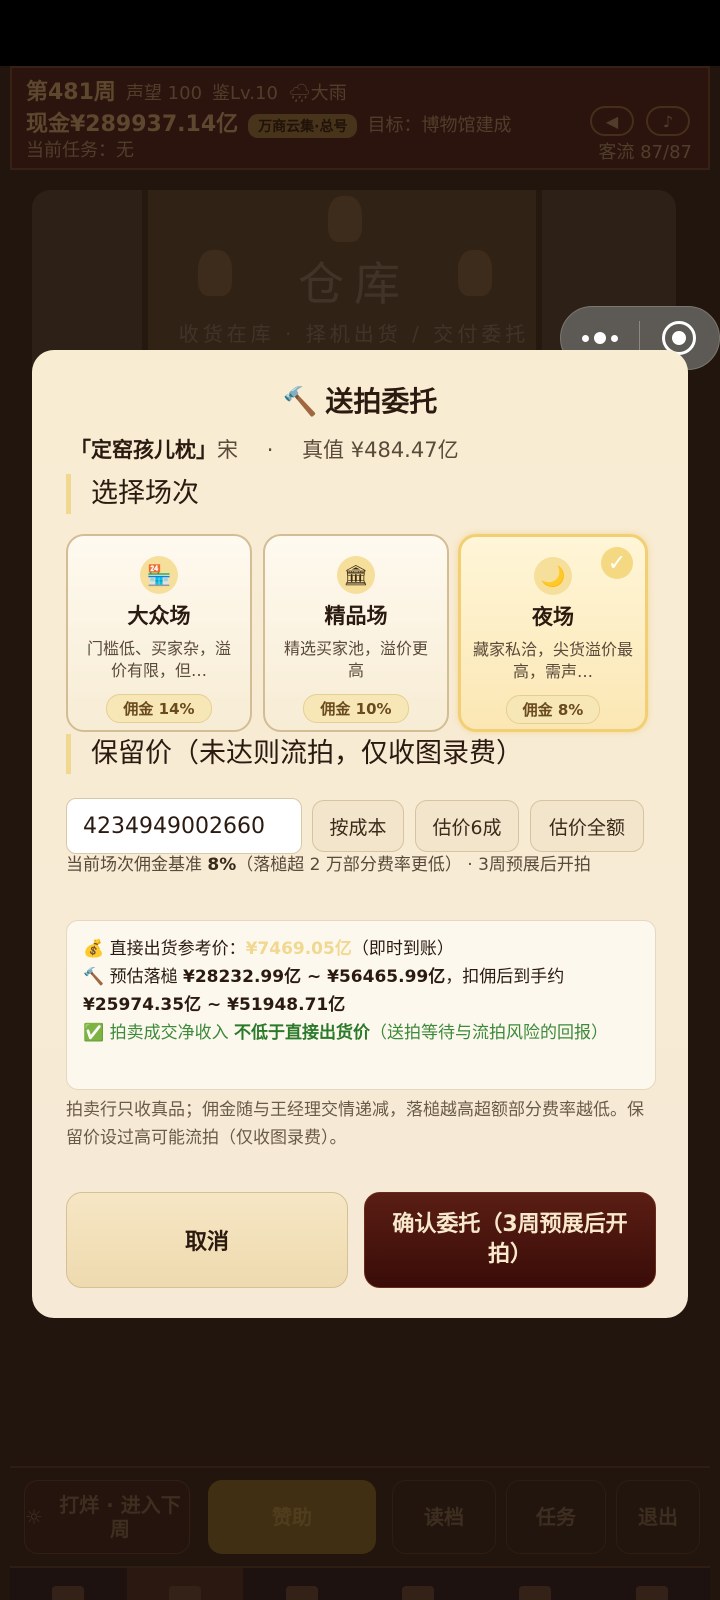 The width and height of the screenshot is (720, 1600). What do you see at coordinates (510, 1240) in the screenshot?
I see `confirm-consignment-button: 确认委托（3周预展后开拍）` at bounding box center [510, 1240].